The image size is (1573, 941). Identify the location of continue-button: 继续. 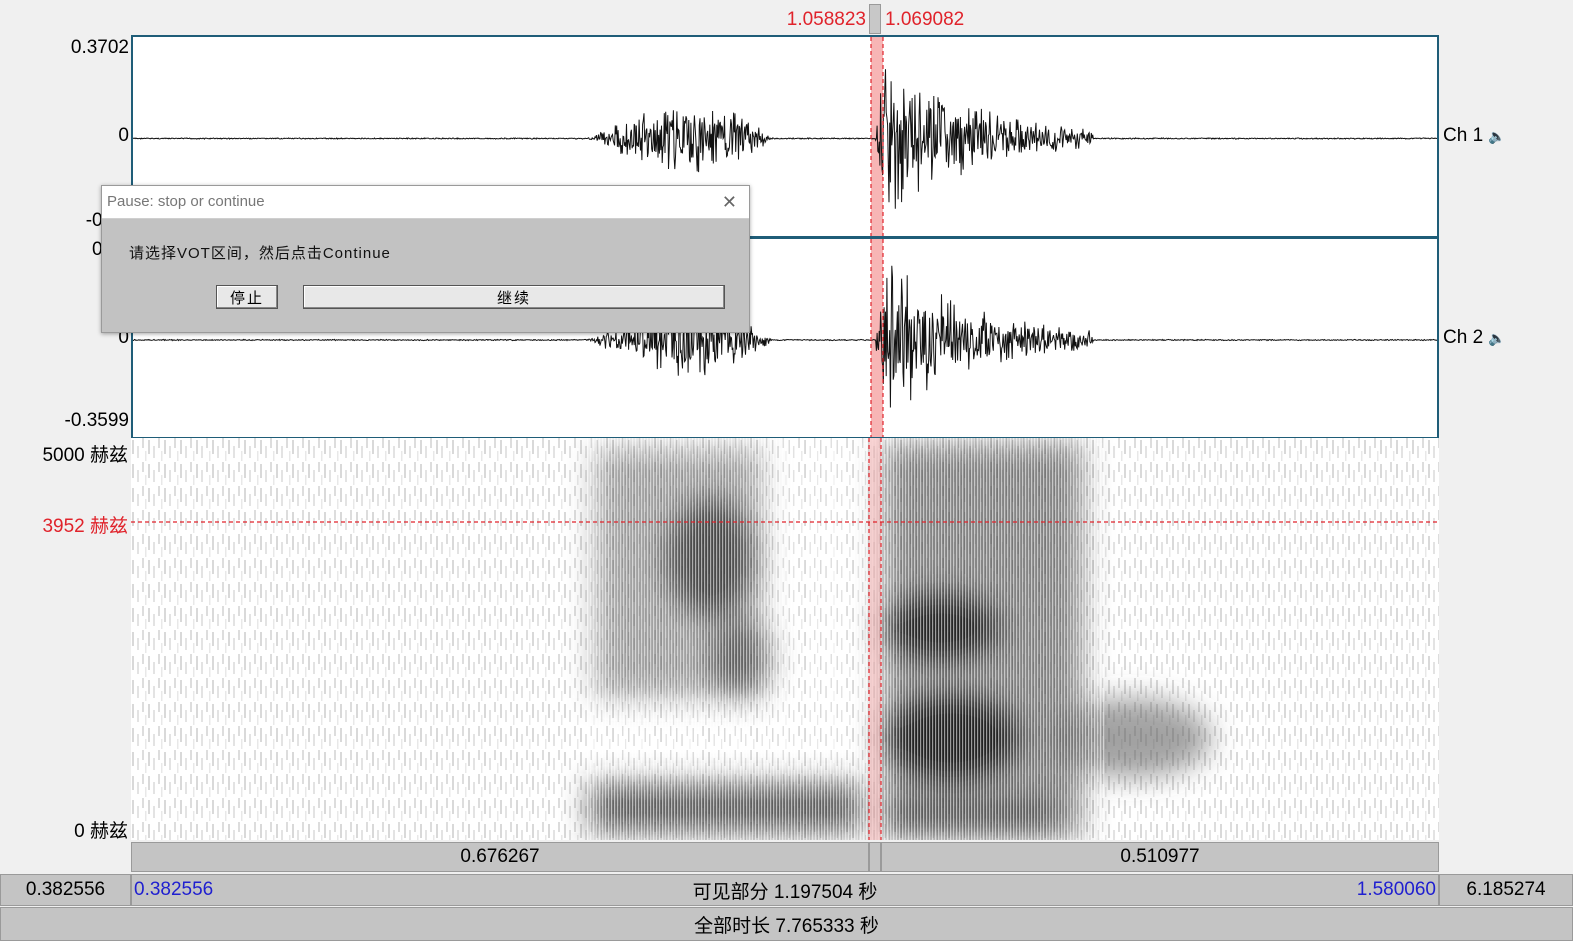
(514, 297).